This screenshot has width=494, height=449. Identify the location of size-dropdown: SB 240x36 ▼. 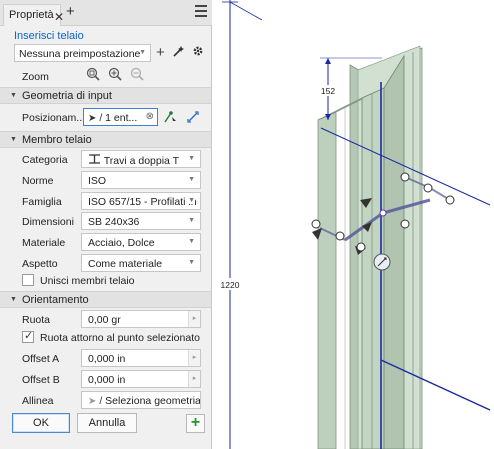
(141, 221).